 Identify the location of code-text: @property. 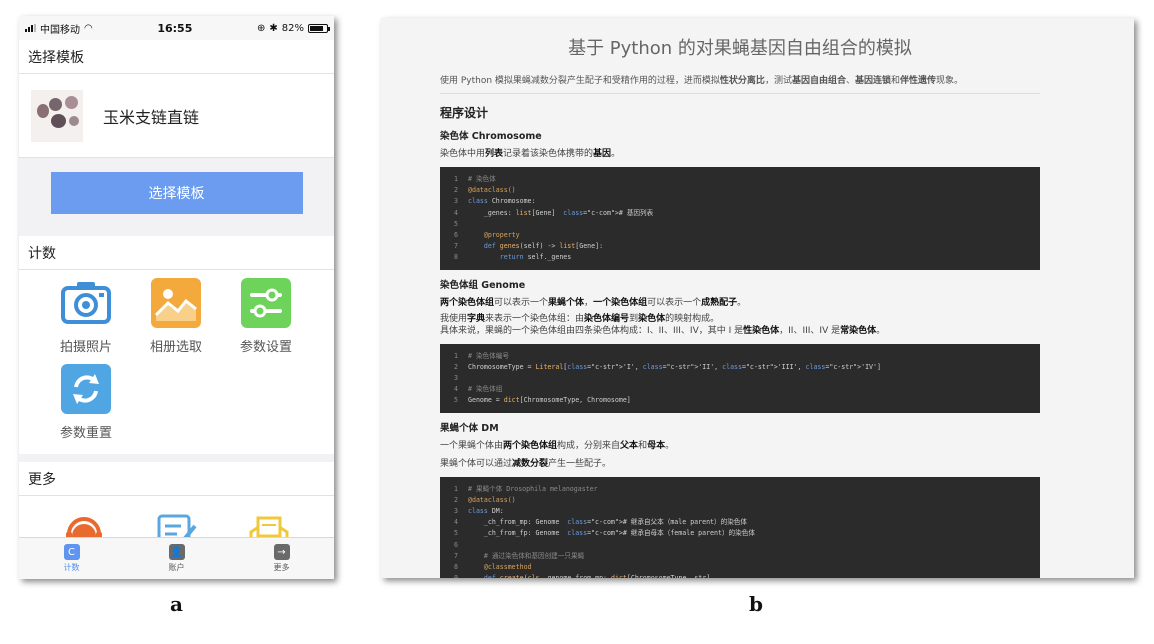
(494, 235).